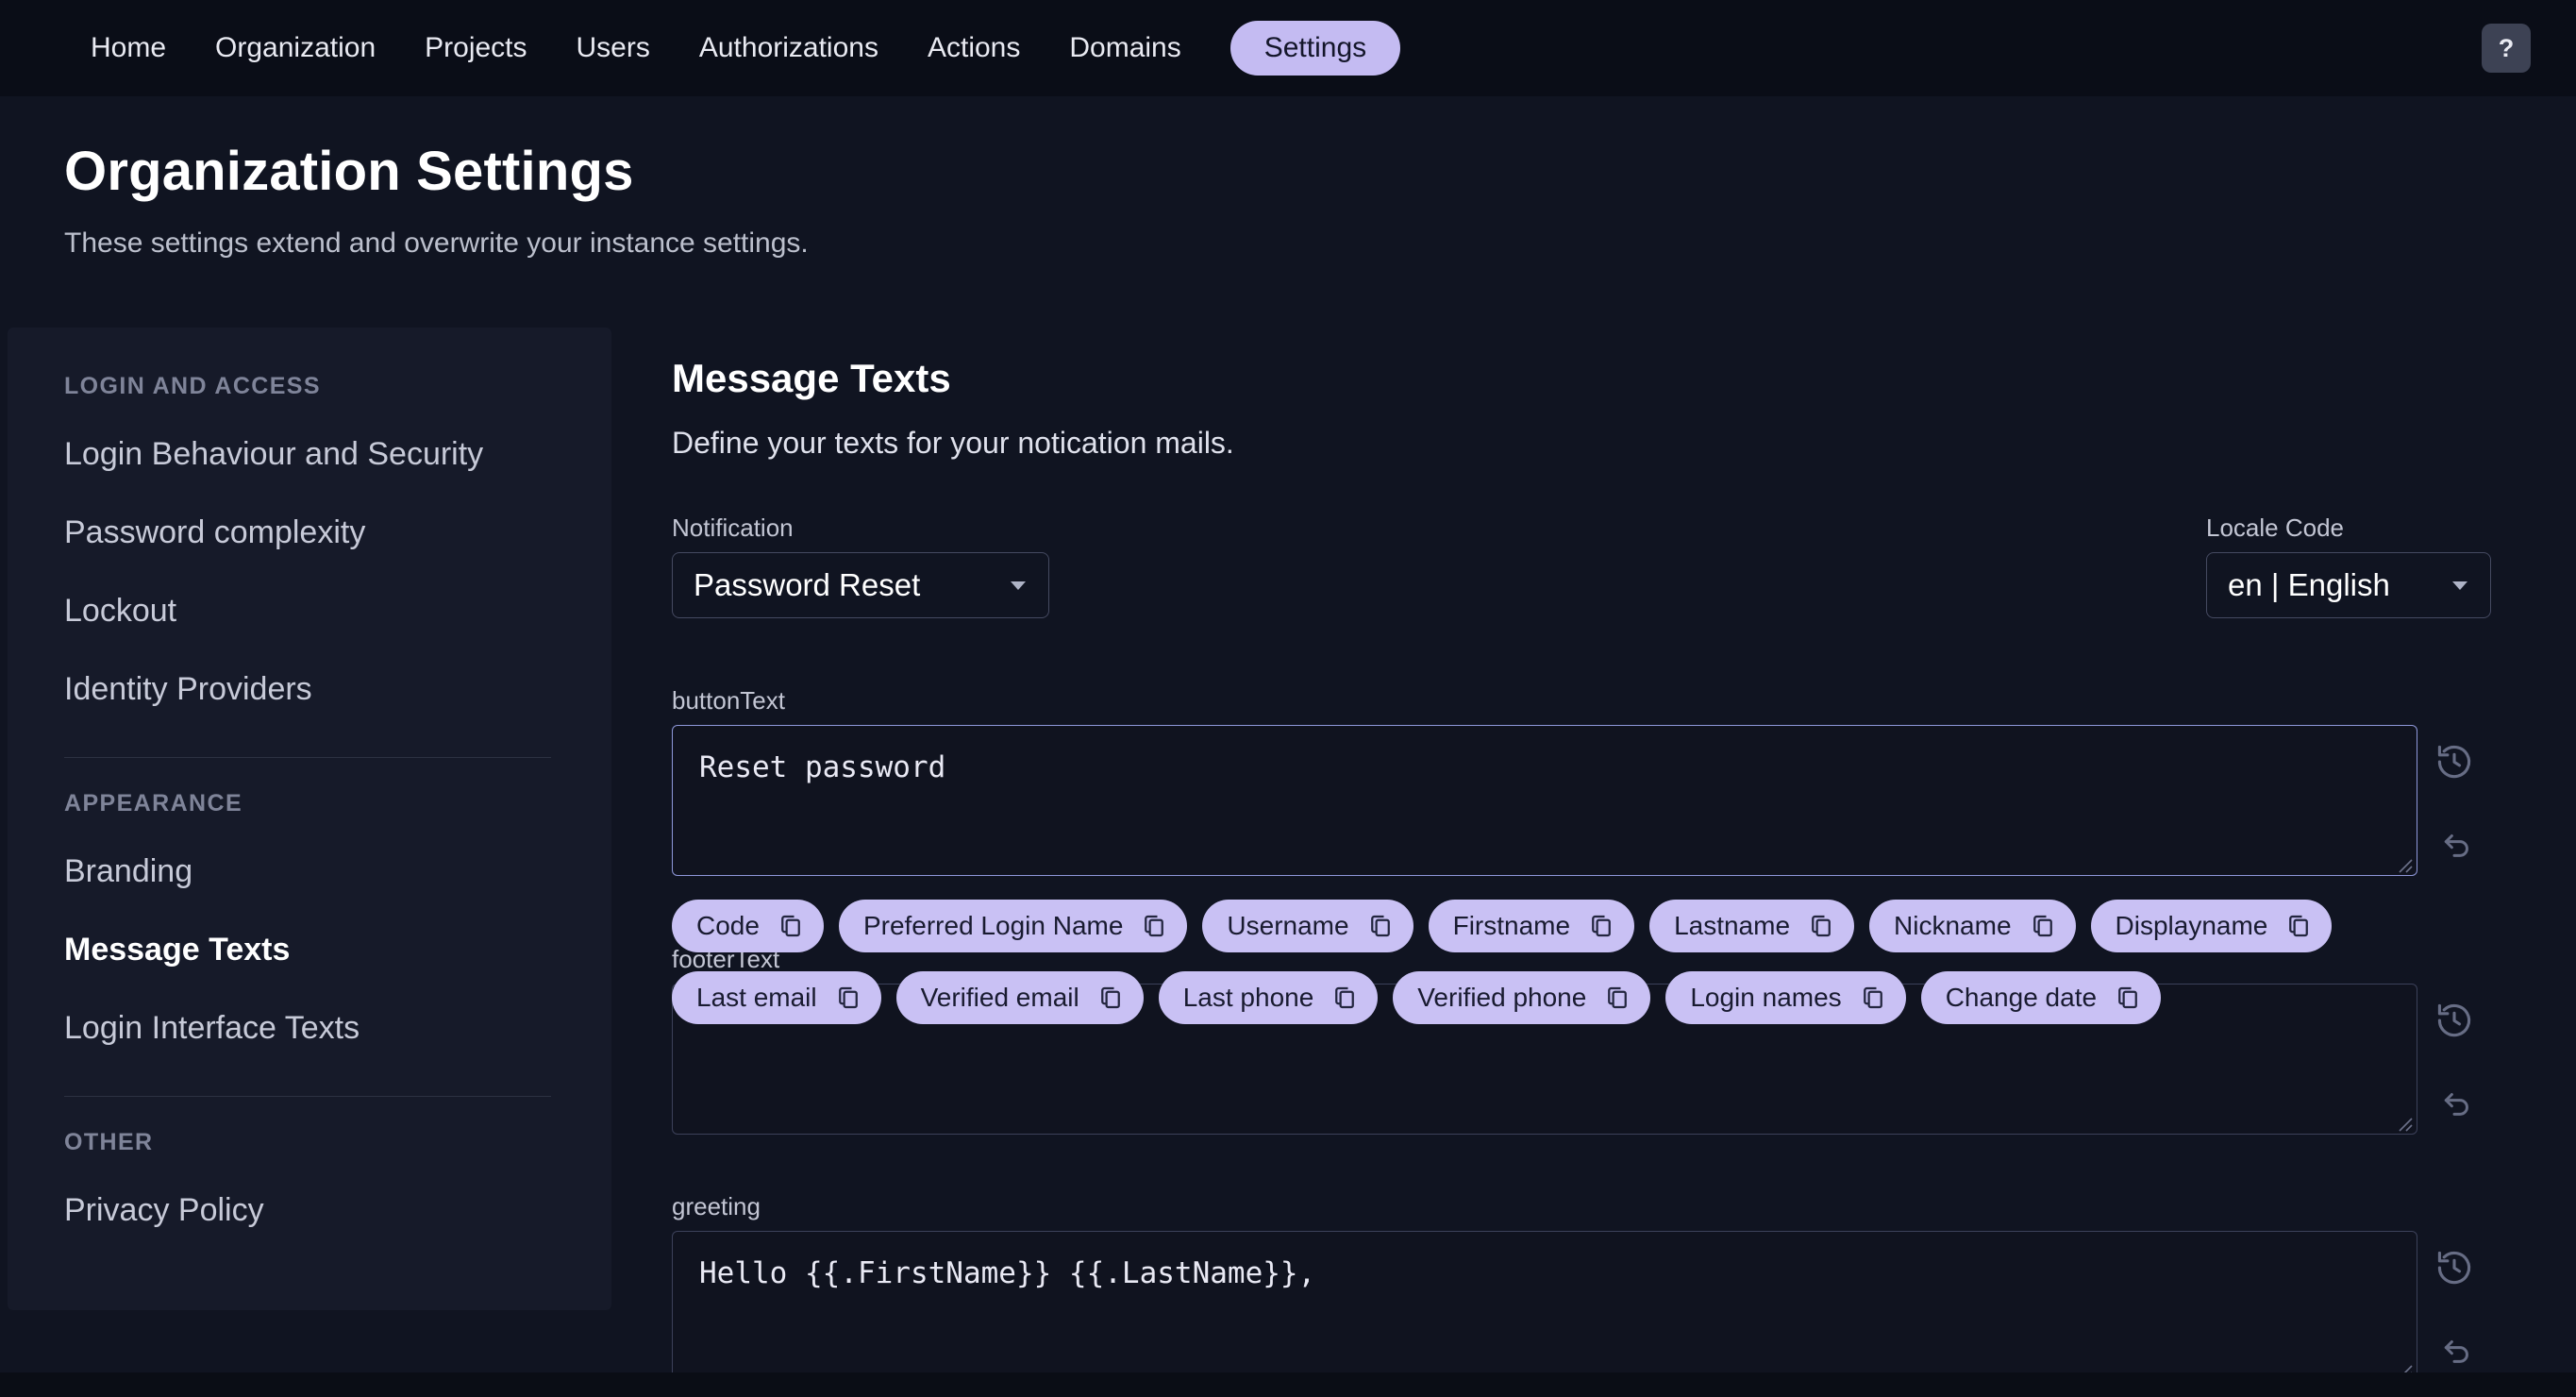  I want to click on chevron-down-icon, so click(2459, 585).